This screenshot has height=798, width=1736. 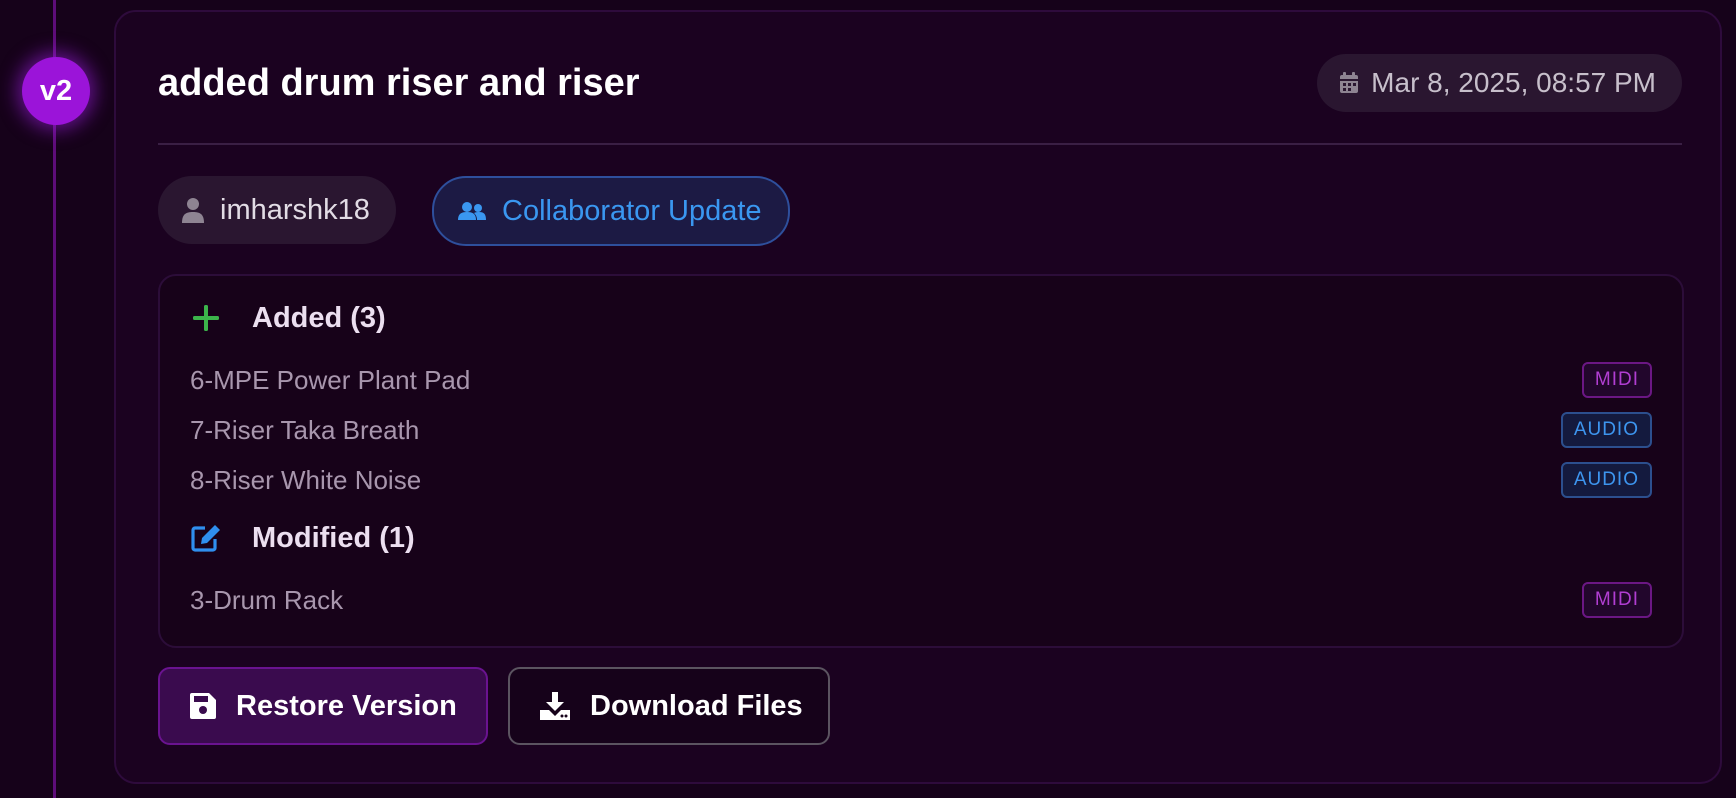 I want to click on added-heading: Added (3), so click(x=319, y=317).